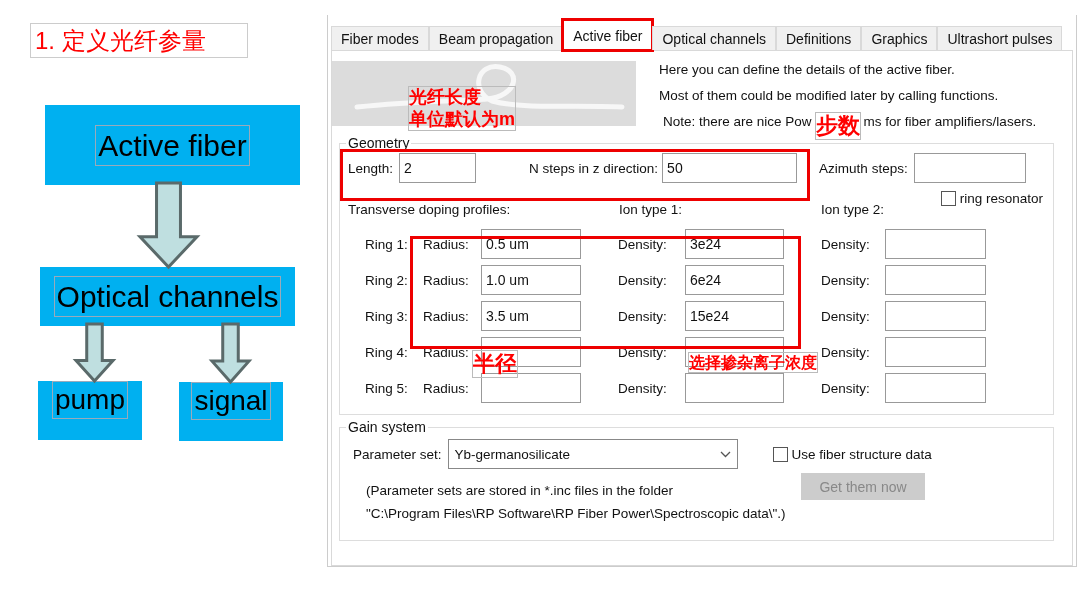 Image resolution: width=1080 pixels, height=593 pixels. Describe the element at coordinates (231, 401) in the screenshot. I see `node-label: signal` at that location.